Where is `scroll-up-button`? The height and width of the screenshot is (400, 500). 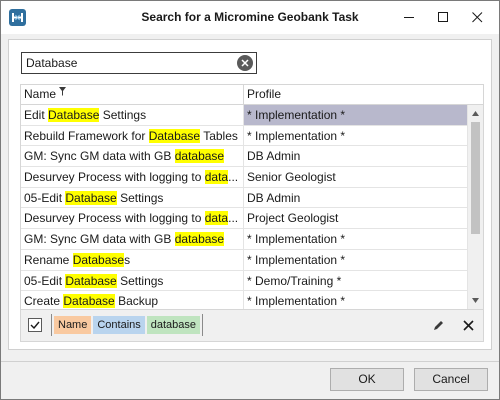
scroll-up-button is located at coordinates (475, 113).